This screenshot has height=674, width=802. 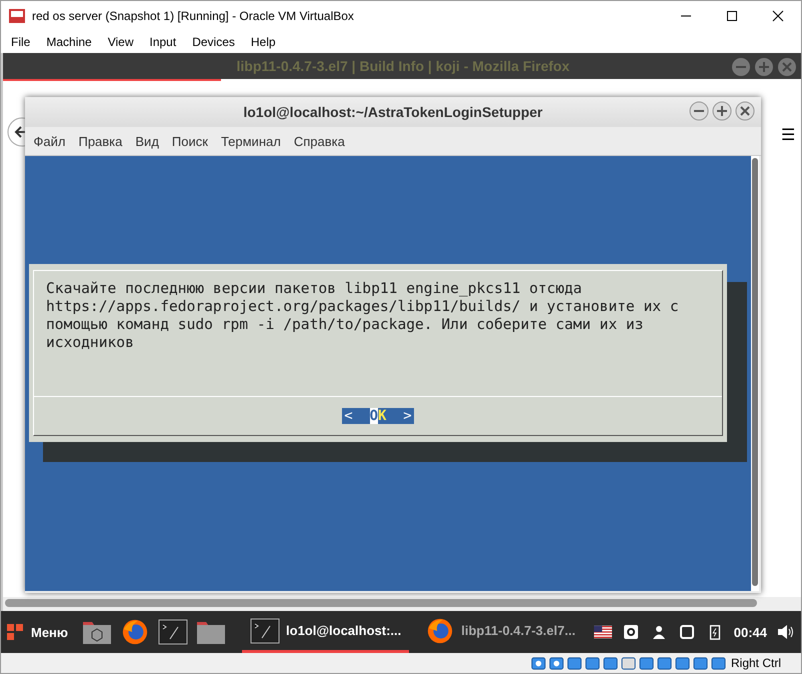 I want to click on menu-item: Терминал, so click(x=251, y=141).